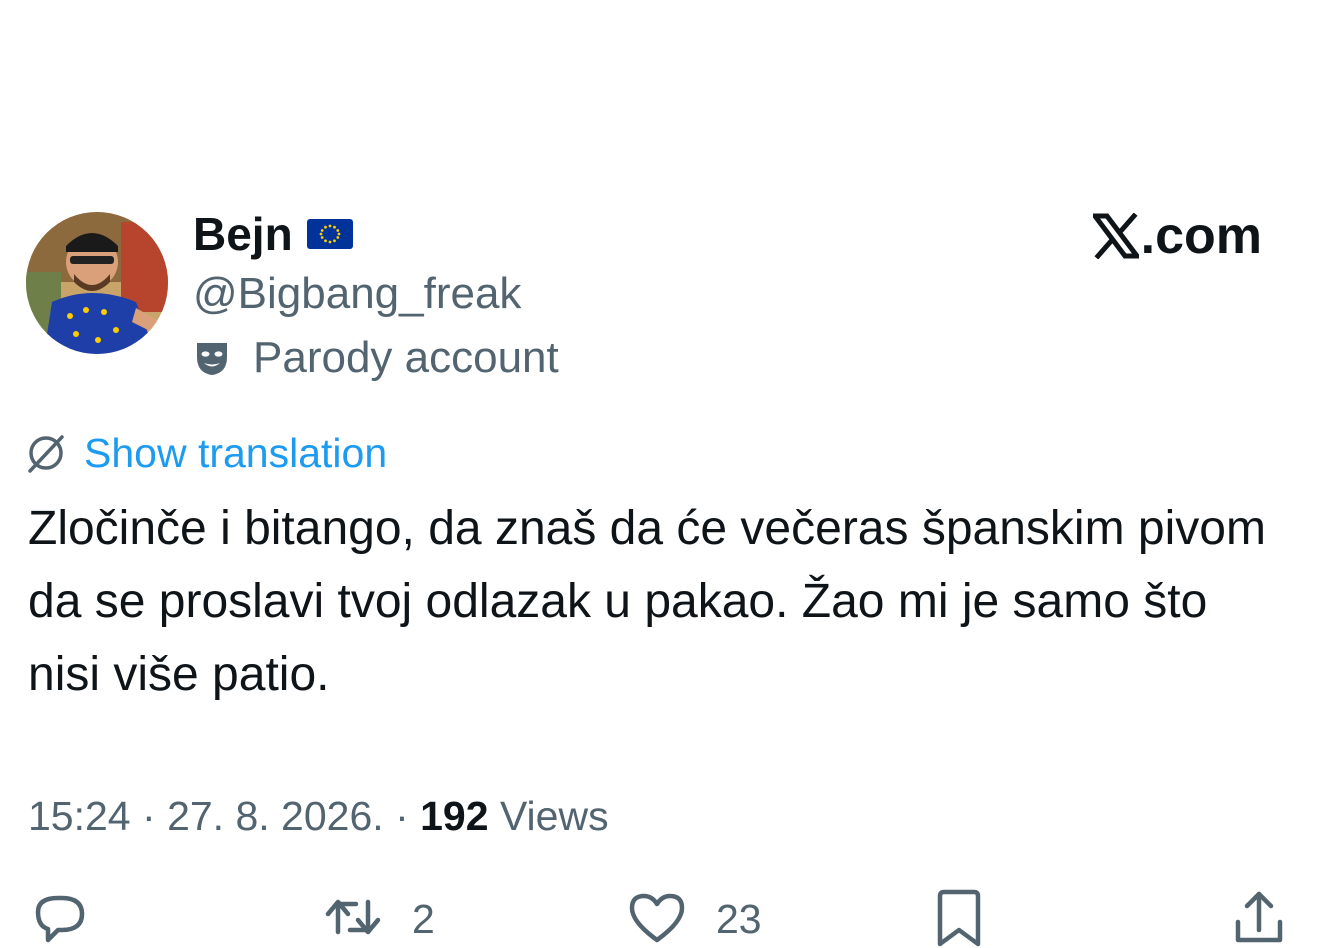 The width and height of the screenshot is (1320, 948). I want to click on site-label: .com, so click(1201, 236).